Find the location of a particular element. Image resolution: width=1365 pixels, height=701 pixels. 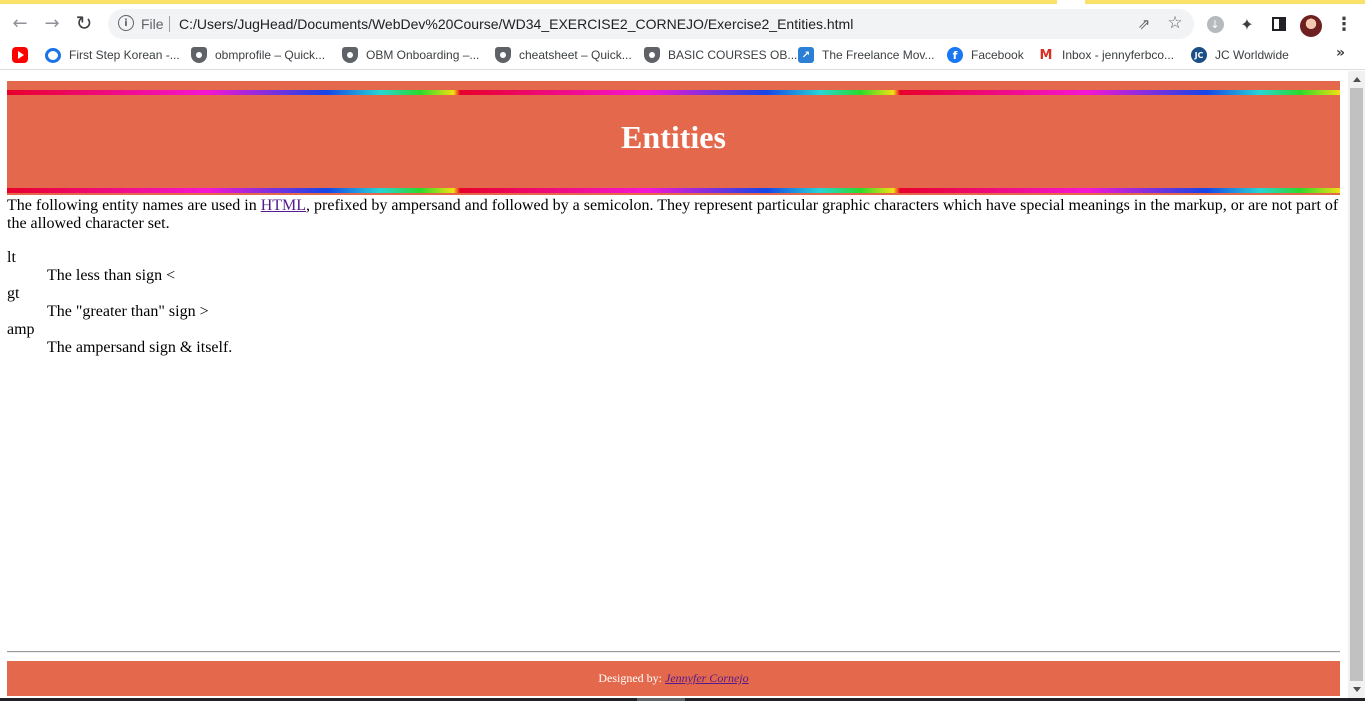

reload-icon: ↻ is located at coordinates (84, 23).